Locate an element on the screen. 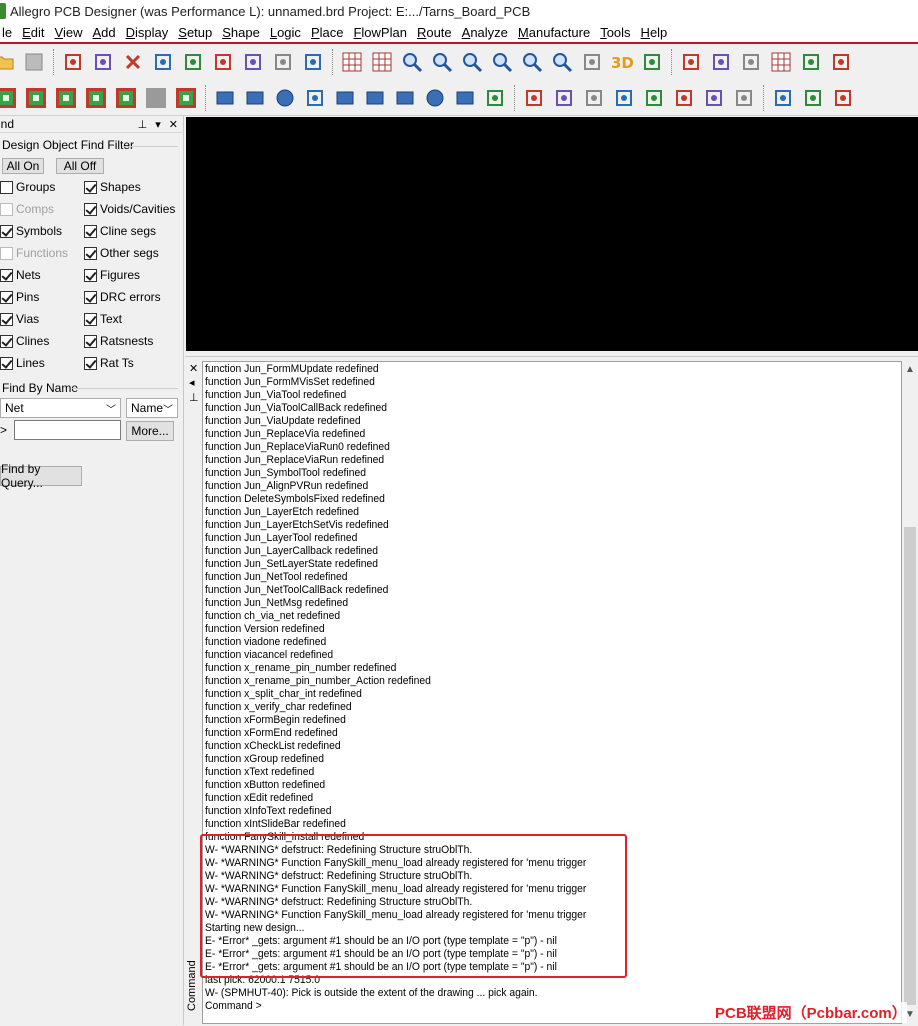  scroll-up-icon: ▲ is located at coordinates (910, 369).